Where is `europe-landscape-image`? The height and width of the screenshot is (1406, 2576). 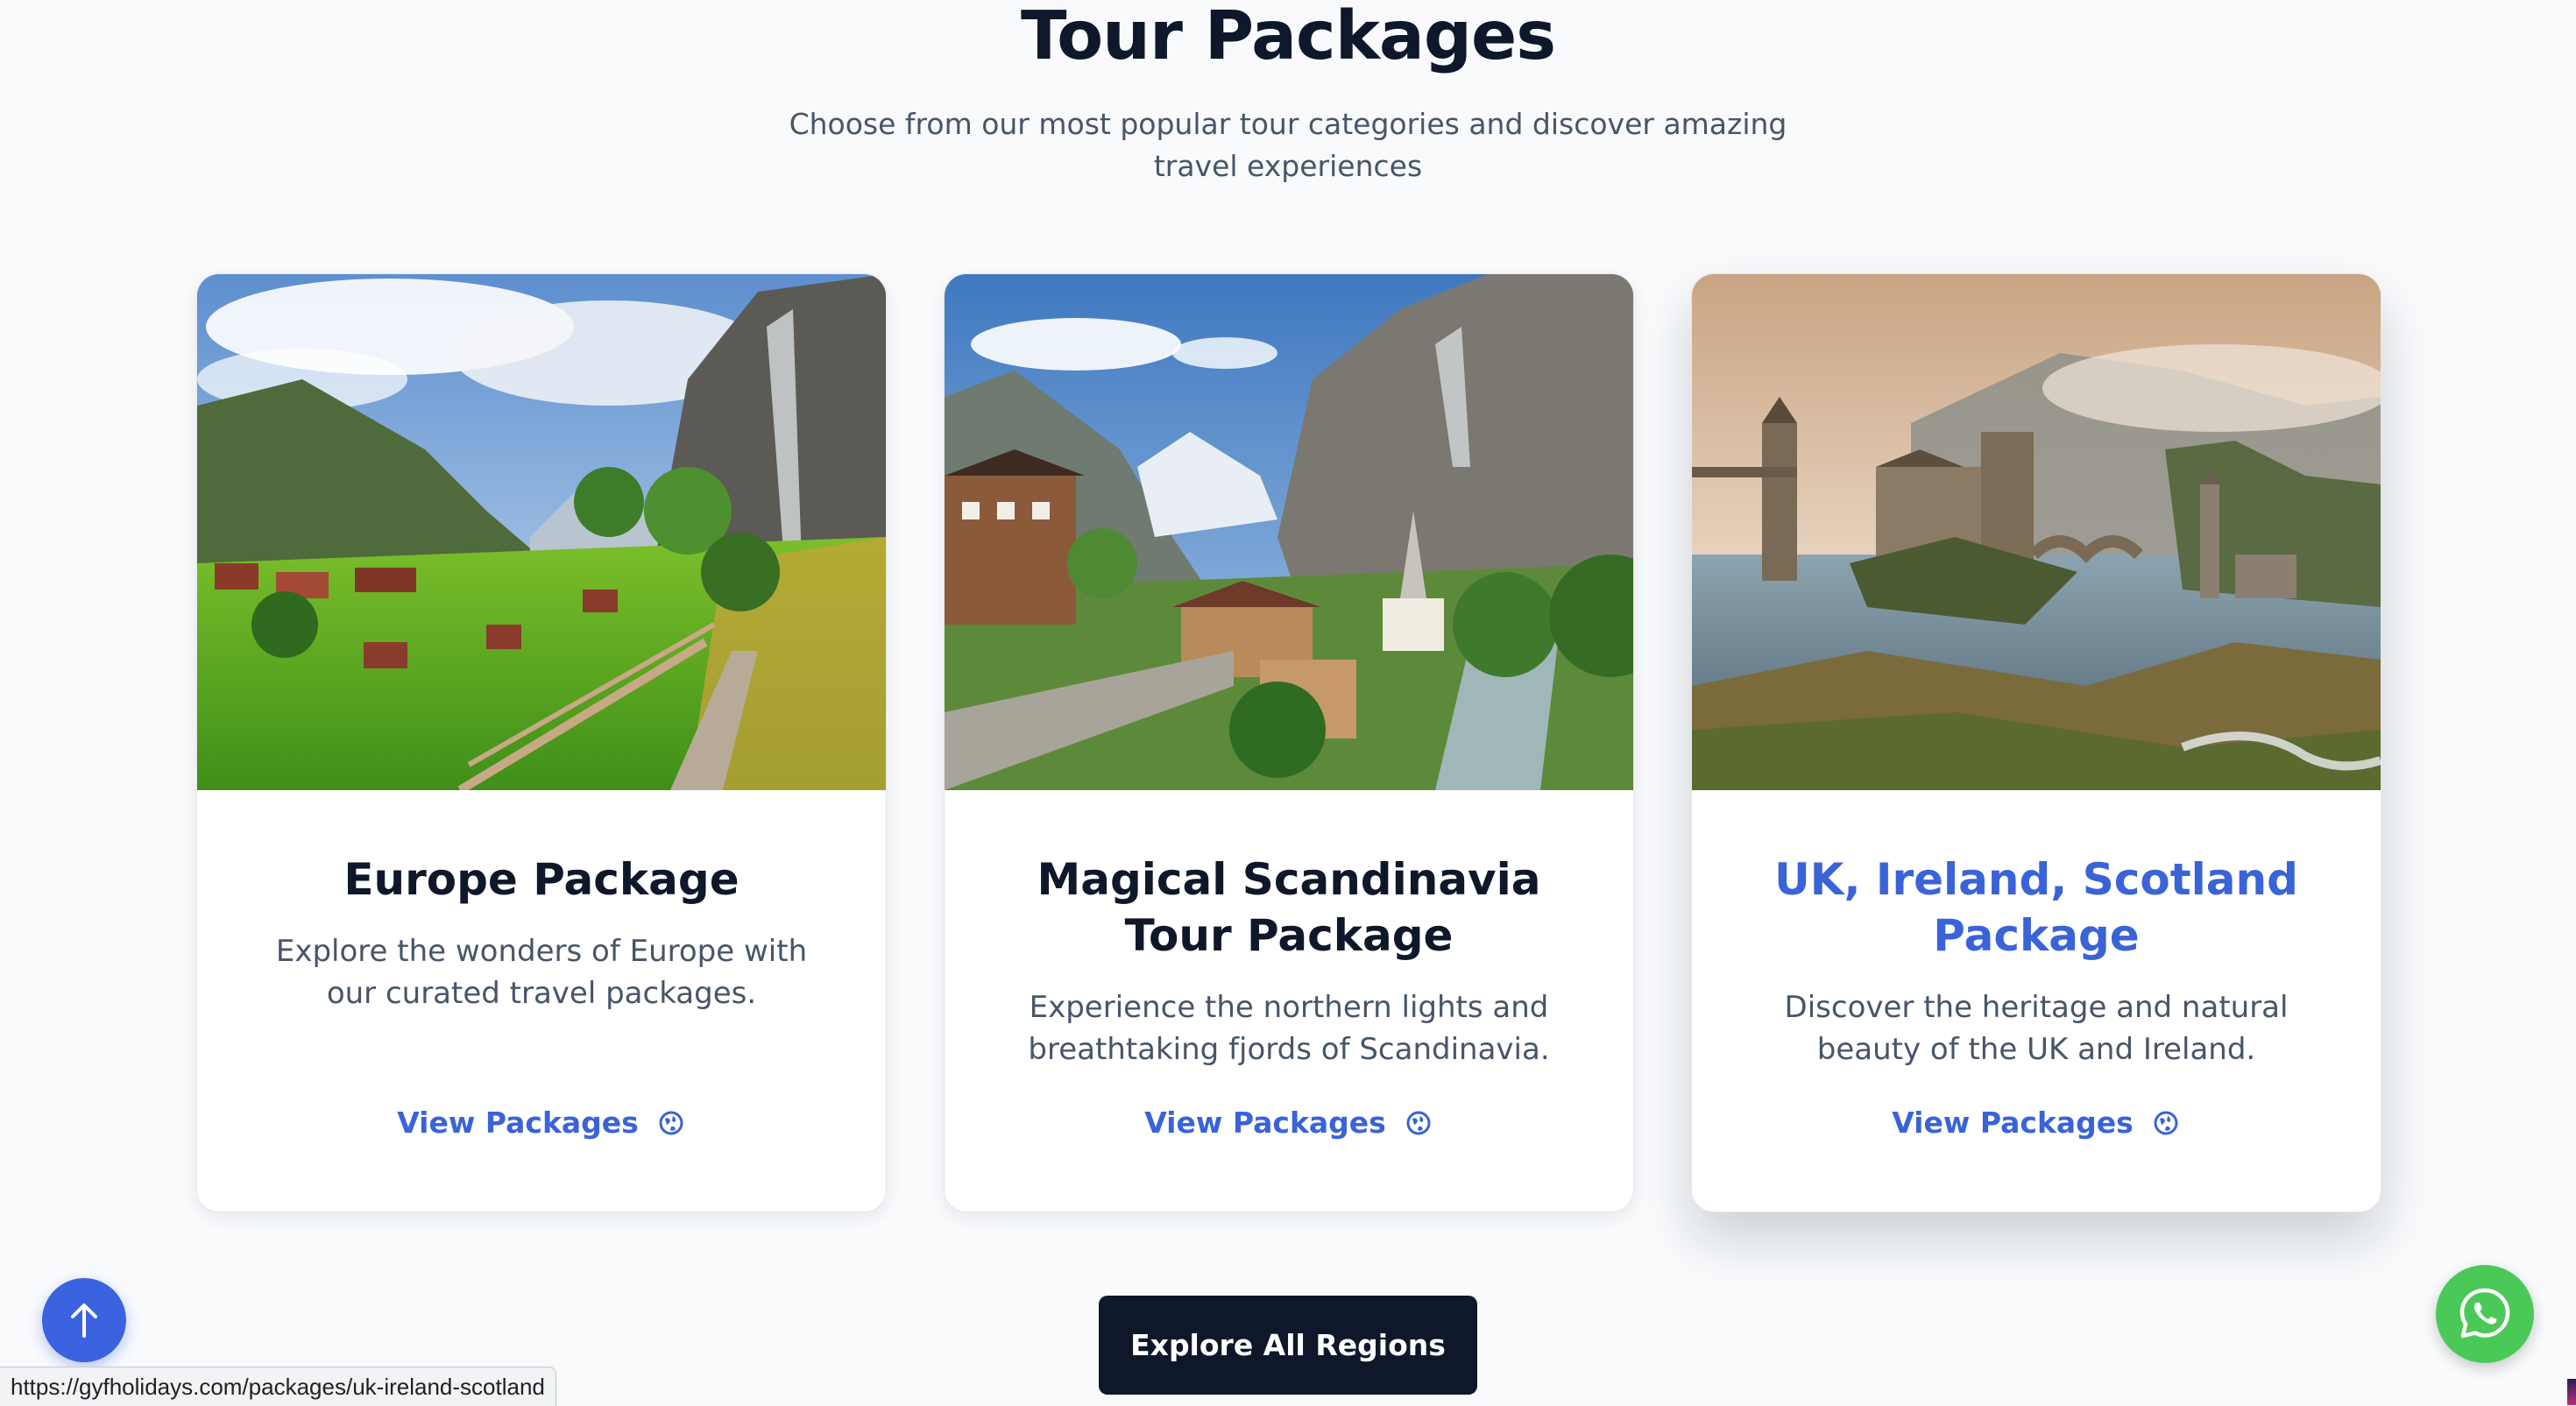
europe-landscape-image is located at coordinates (541, 532).